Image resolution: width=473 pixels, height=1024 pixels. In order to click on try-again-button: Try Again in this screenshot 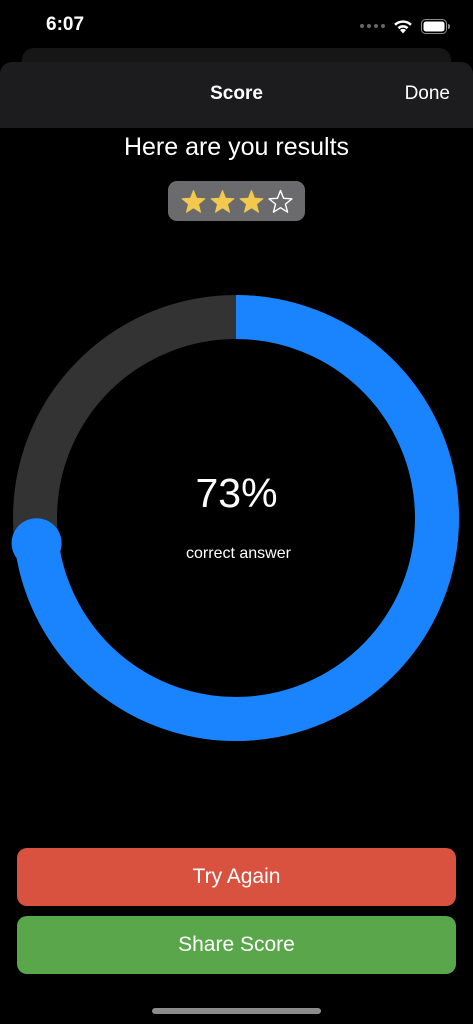, I will do `click(236, 877)`.